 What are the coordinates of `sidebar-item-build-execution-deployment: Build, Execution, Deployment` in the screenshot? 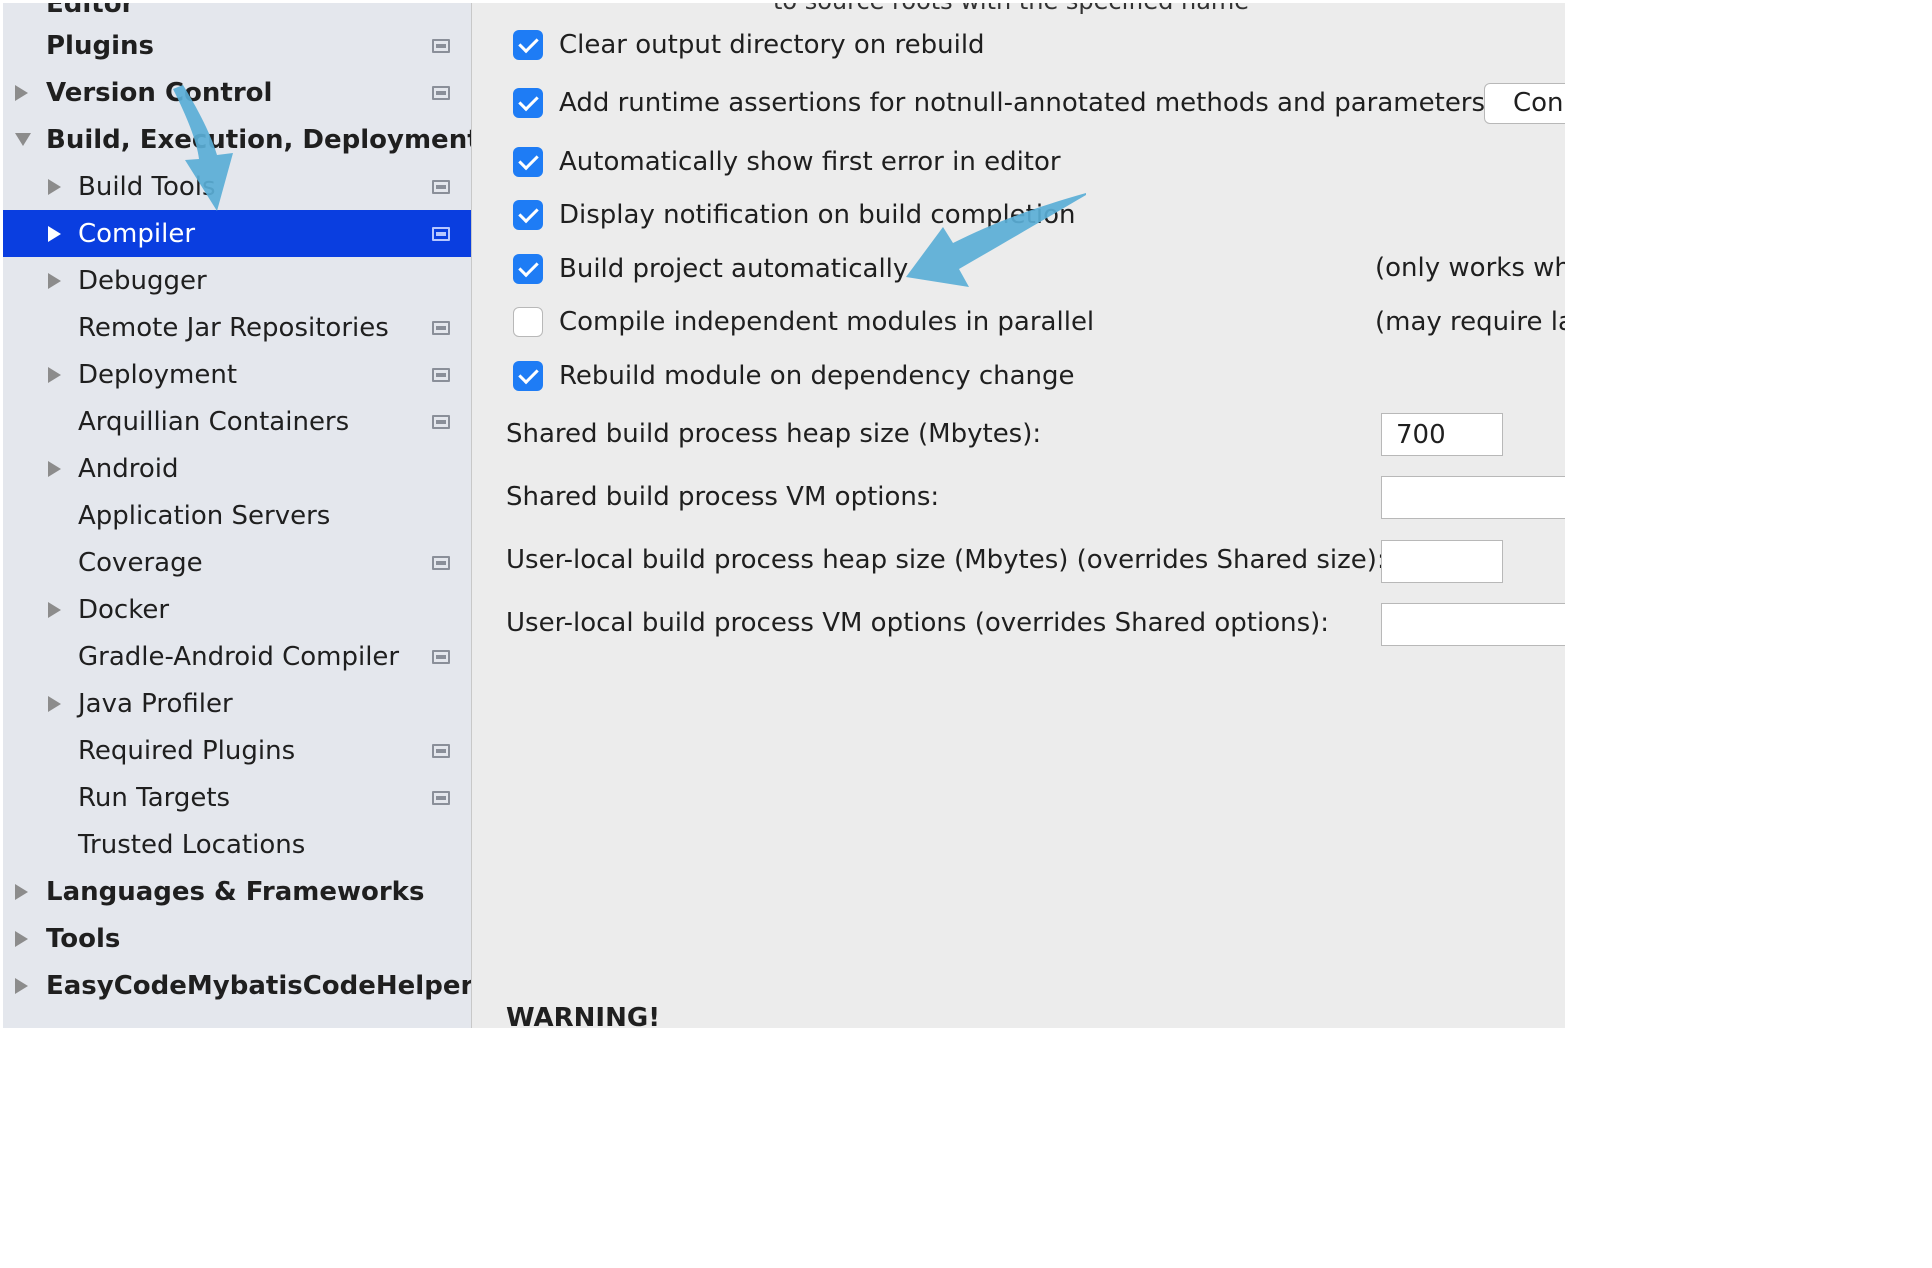 It's located at (237, 139).